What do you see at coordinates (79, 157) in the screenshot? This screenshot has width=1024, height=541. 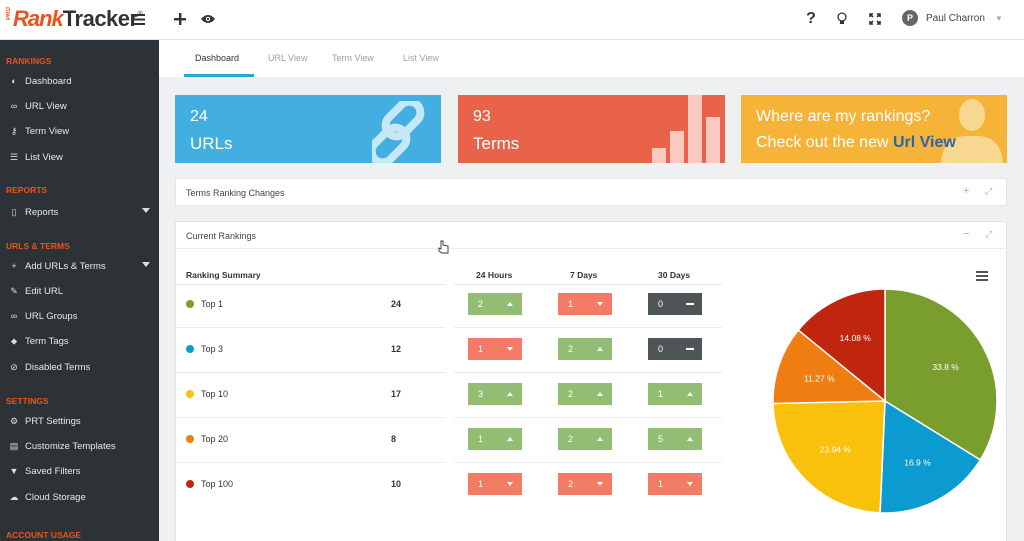 I see `sidebar-item-list-view: ☰ List View` at bounding box center [79, 157].